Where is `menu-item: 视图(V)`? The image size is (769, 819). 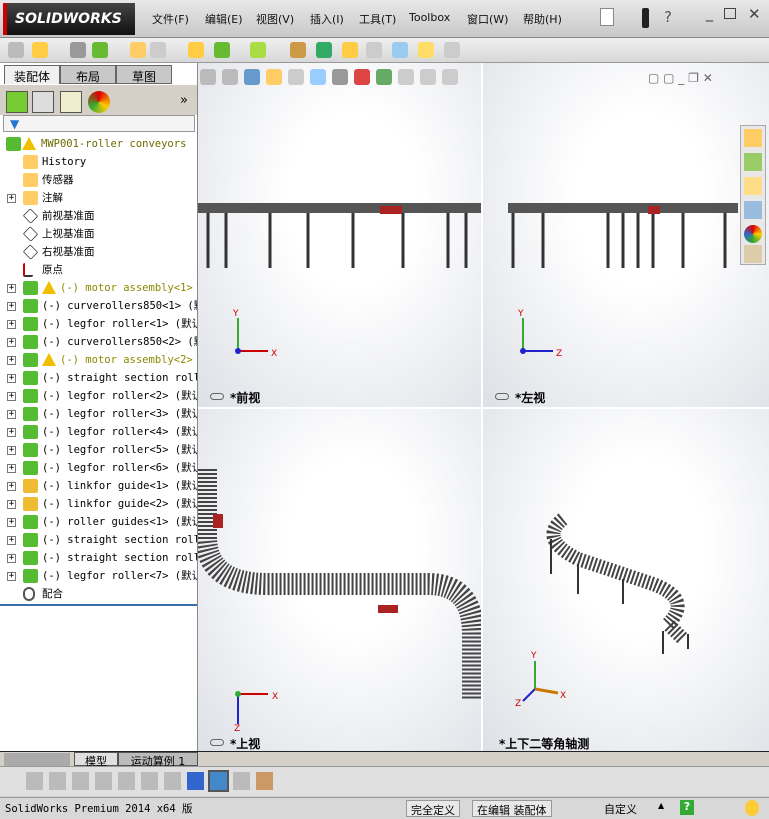 menu-item: 视图(V) is located at coordinates (275, 19).